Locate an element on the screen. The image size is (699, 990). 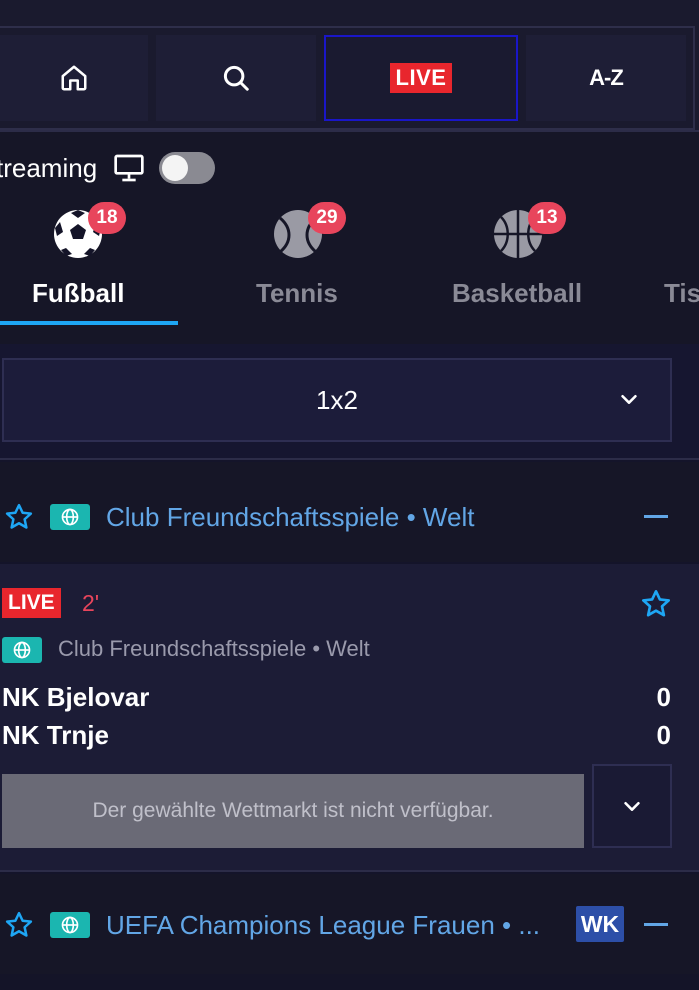
live-button: LIVE is located at coordinates (421, 78).